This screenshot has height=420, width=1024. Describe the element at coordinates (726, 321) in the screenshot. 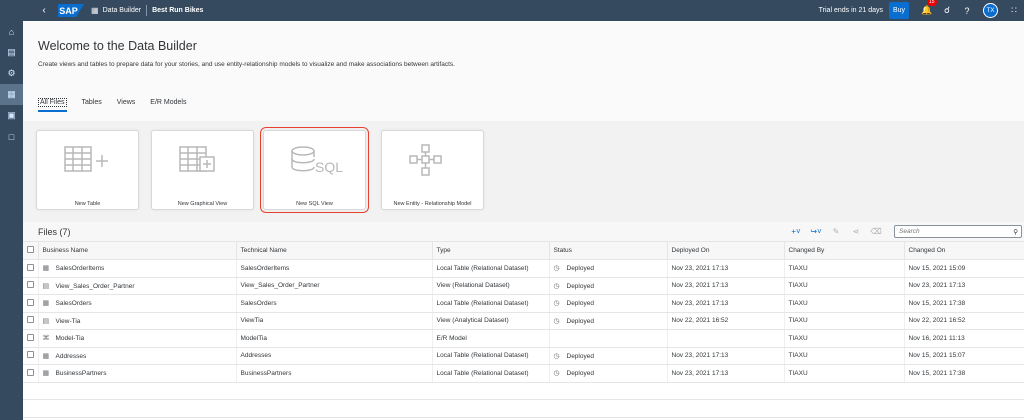

I see `deployed-on-cell: Nov 22, 2021 16:52` at that location.